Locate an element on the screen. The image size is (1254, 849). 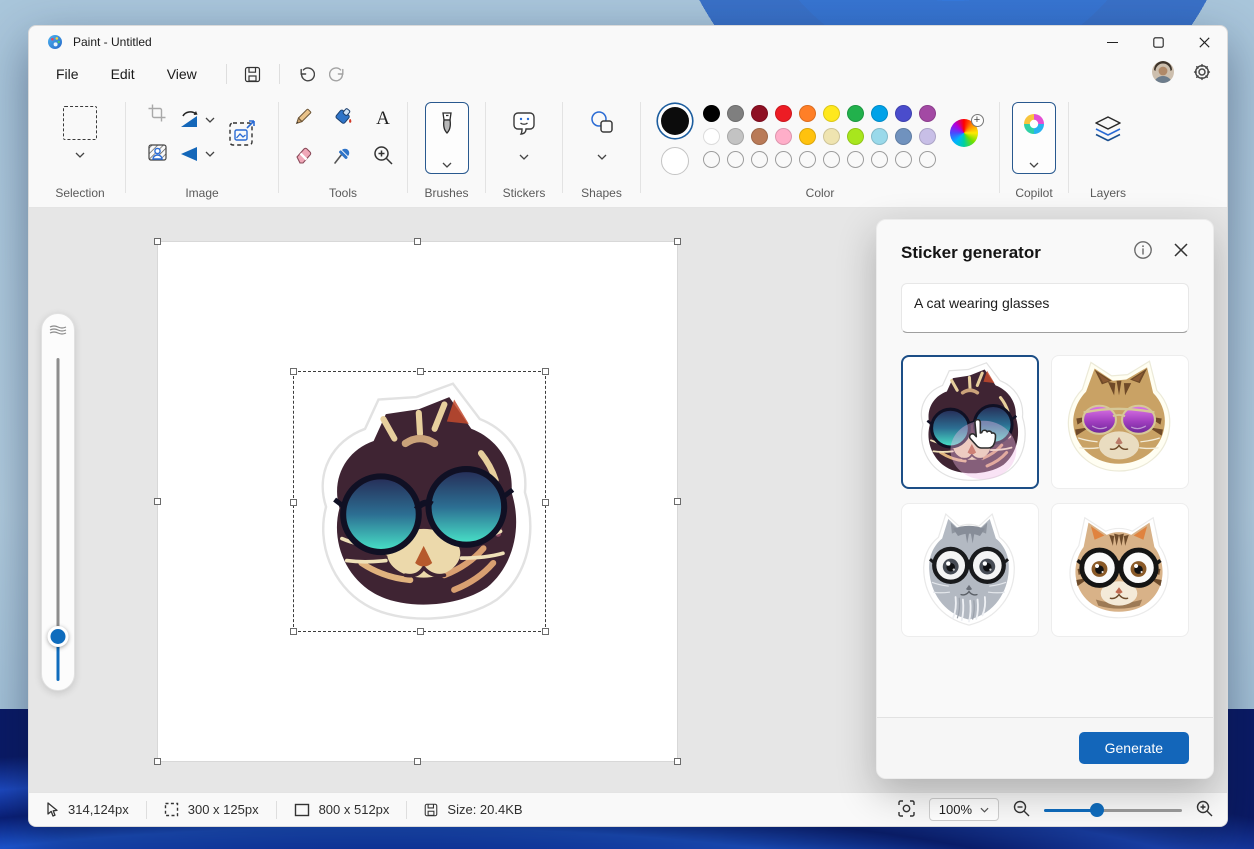
close-panel-icon is located at coordinates (1181, 252).